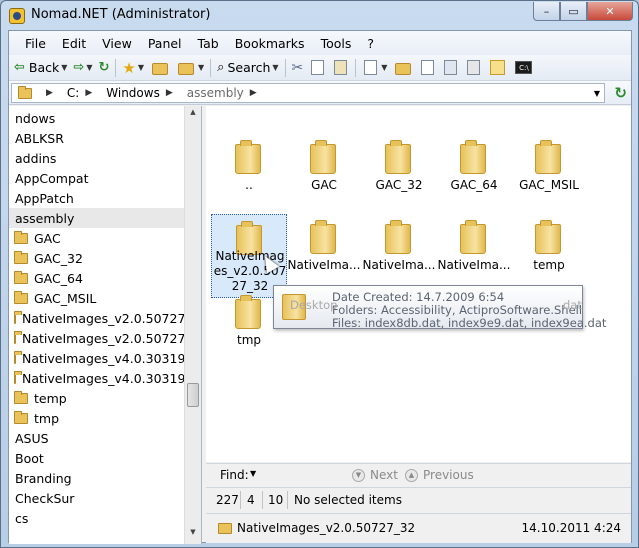 The height and width of the screenshot is (548, 639). Describe the element at coordinates (74, 43) in the screenshot. I see `menu-edit: Edit` at that location.